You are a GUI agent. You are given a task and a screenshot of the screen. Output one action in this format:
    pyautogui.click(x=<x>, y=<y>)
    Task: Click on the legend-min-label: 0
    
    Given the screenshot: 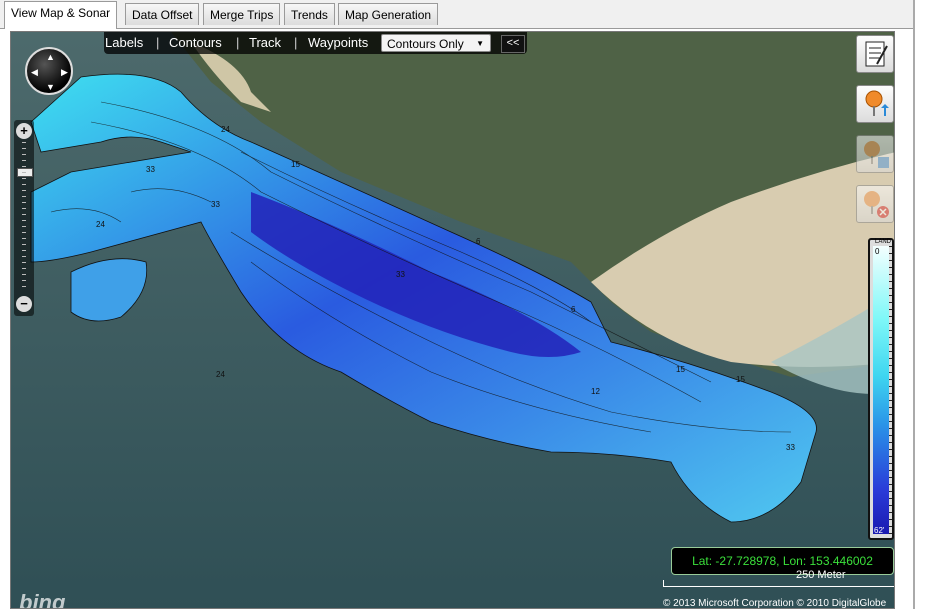 What is the action you would take?
    pyautogui.click(x=877, y=251)
    